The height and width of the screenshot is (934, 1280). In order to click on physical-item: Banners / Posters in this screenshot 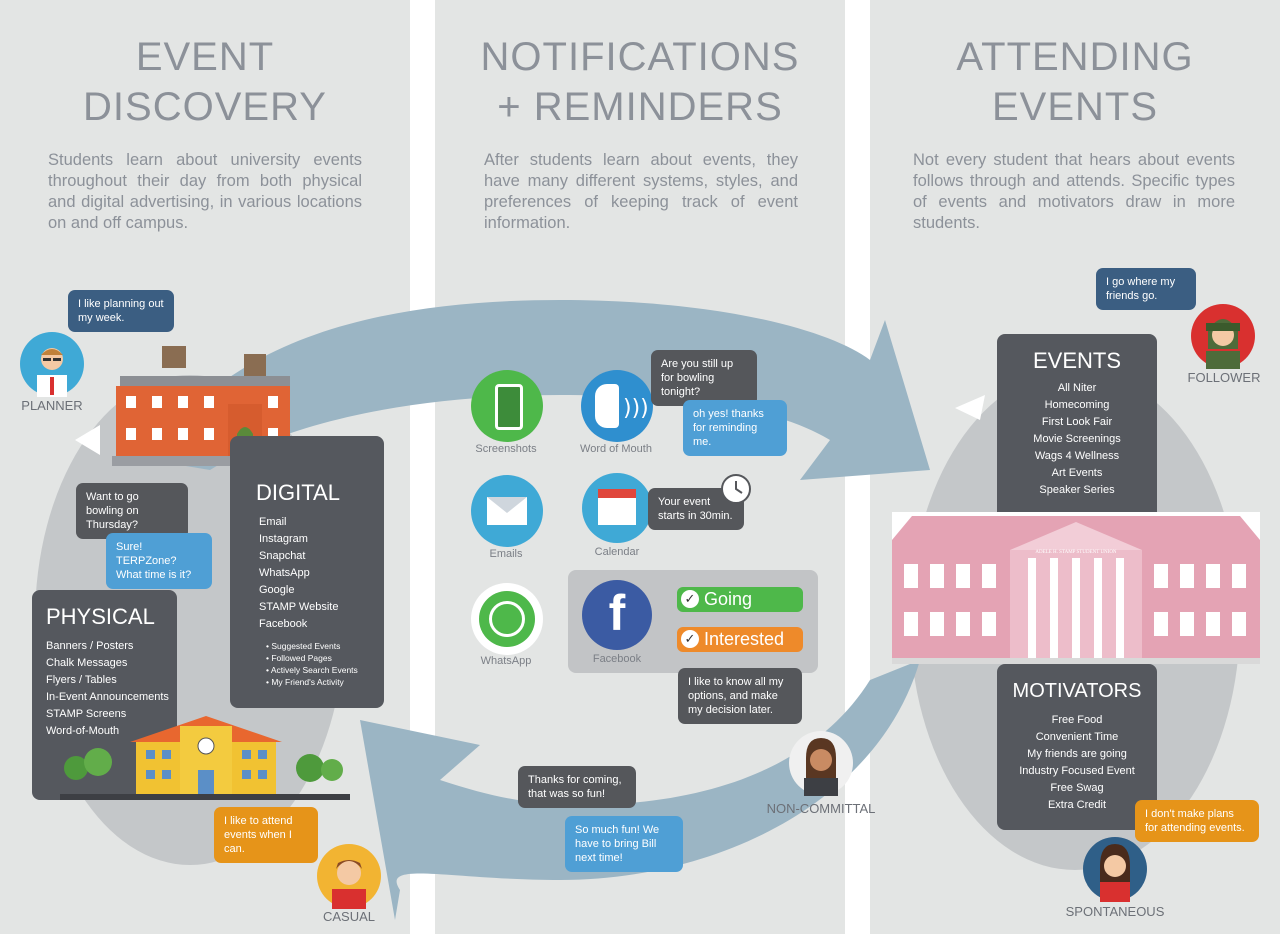, I will do `click(90, 646)`.